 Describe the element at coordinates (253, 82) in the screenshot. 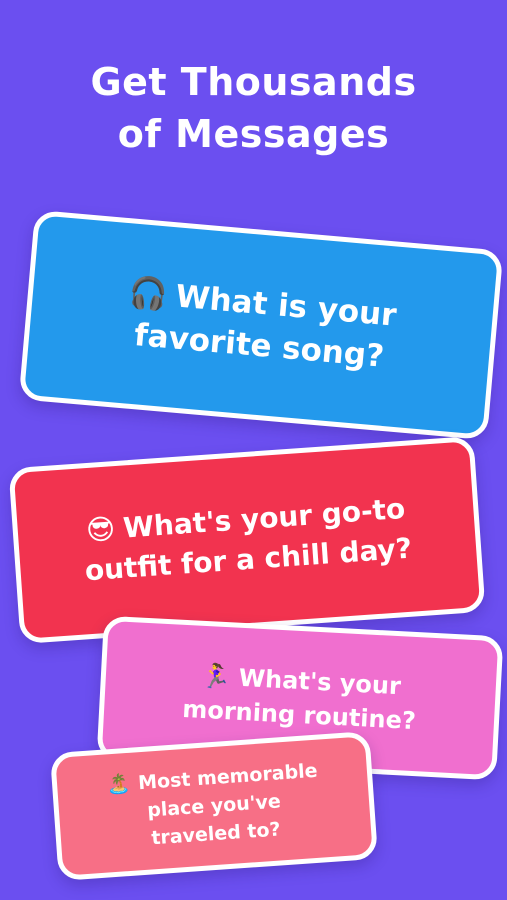

I see `headline-line-1: Get Thousands` at that location.